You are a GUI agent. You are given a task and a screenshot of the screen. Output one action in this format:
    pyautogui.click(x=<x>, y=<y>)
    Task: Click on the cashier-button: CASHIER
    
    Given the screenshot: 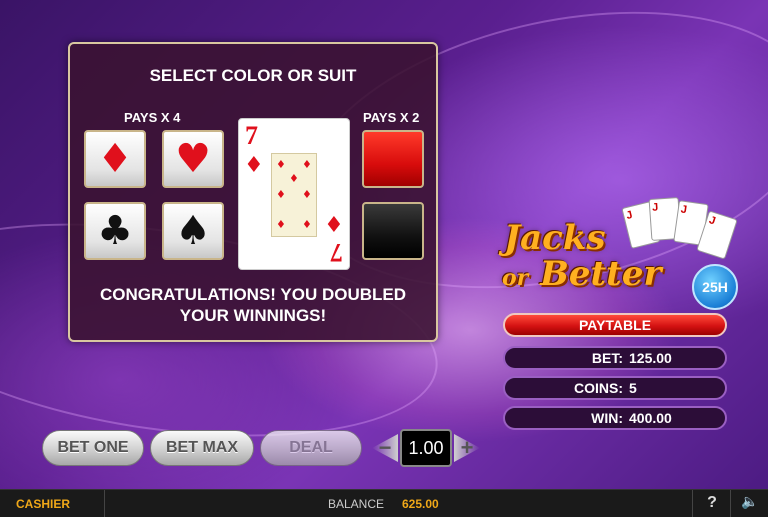 What is the action you would take?
    pyautogui.click(x=43, y=504)
    